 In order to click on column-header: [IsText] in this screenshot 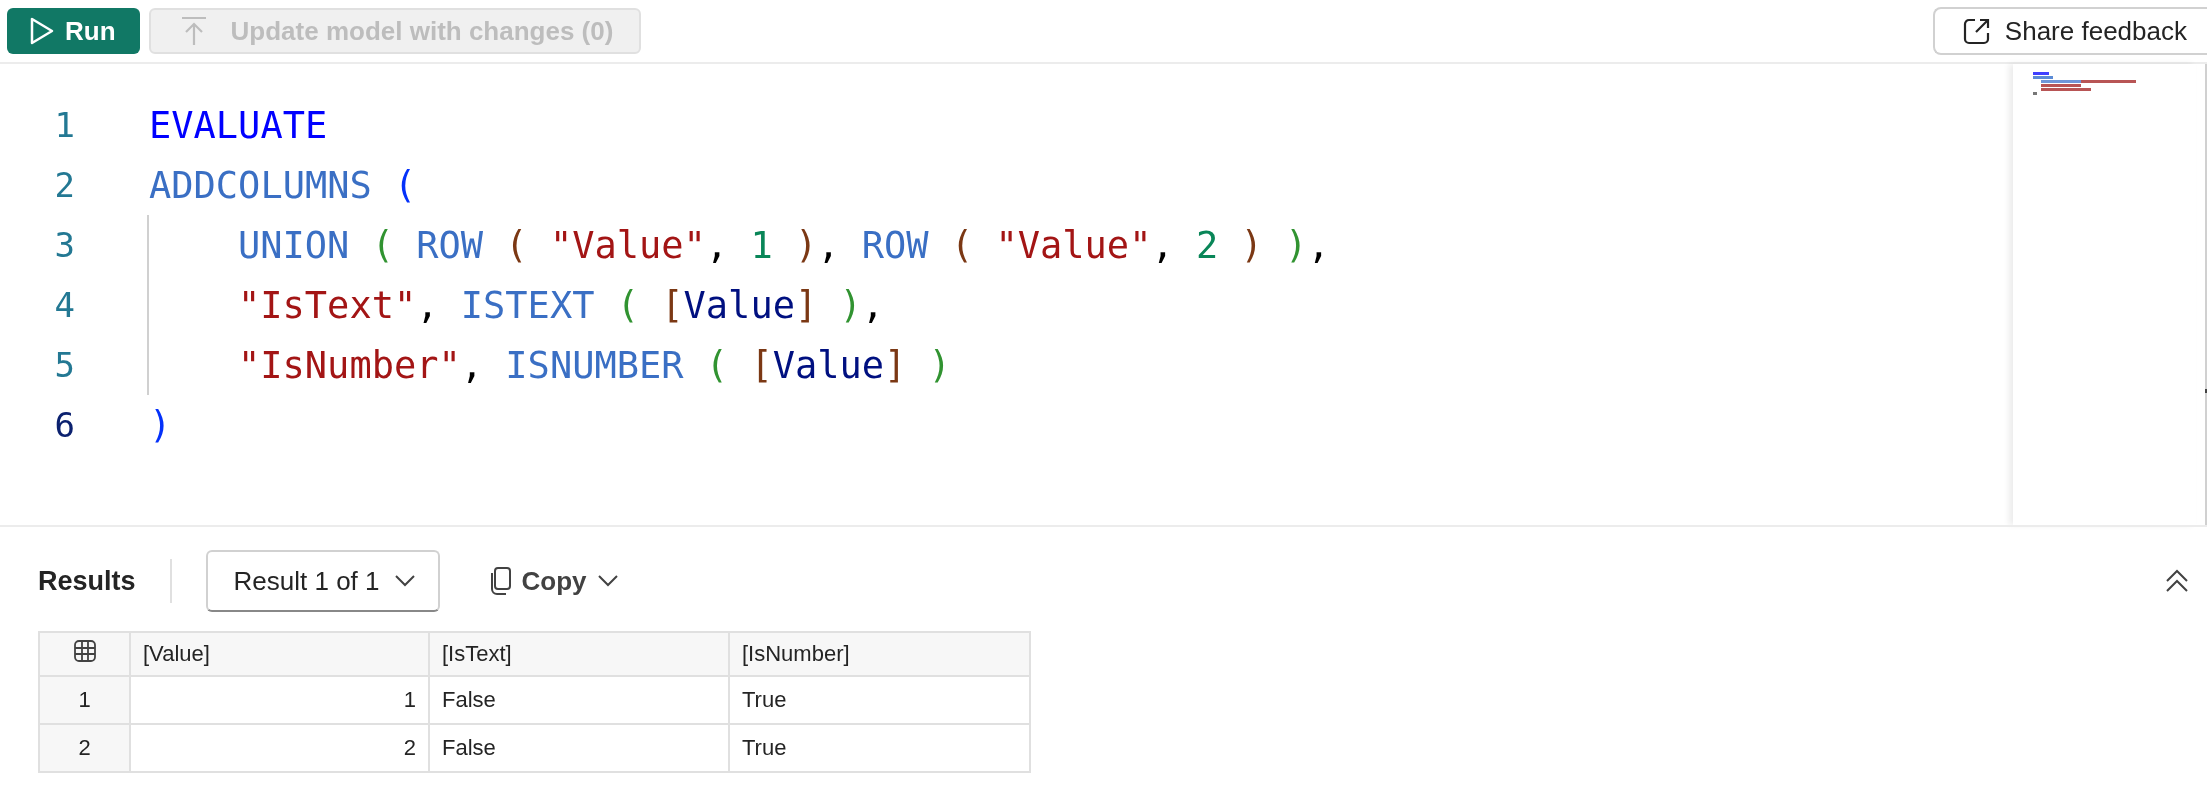, I will do `click(579, 654)`.